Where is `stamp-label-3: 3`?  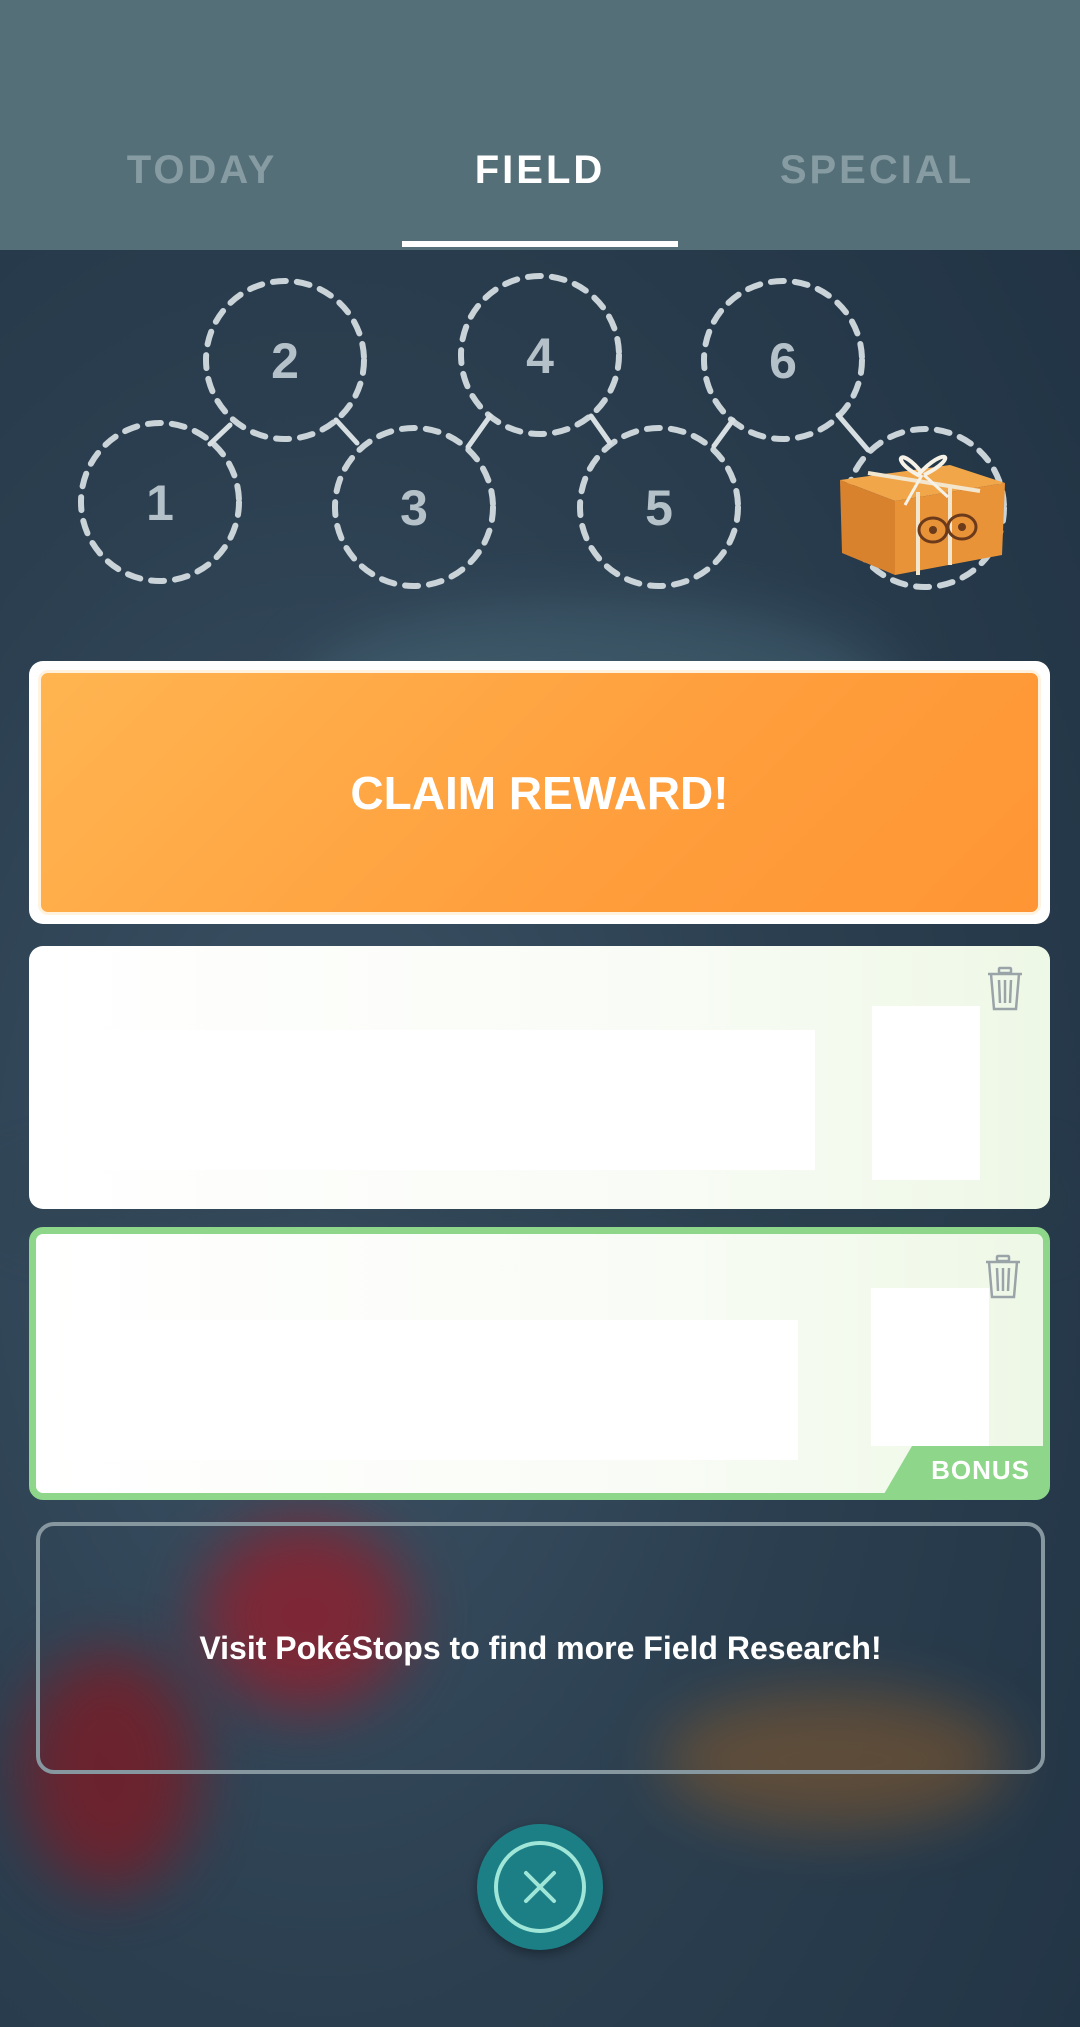 stamp-label-3: 3 is located at coordinates (414, 508).